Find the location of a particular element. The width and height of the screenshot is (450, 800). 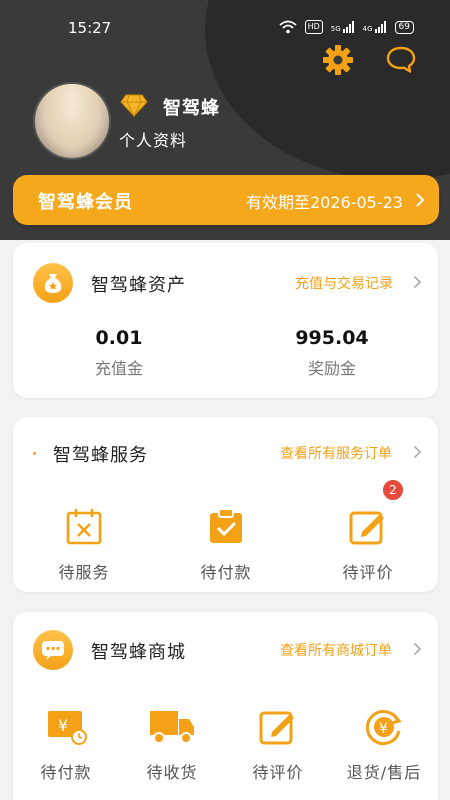

yen-refund-icon: ¥ is located at coordinates (383, 727).